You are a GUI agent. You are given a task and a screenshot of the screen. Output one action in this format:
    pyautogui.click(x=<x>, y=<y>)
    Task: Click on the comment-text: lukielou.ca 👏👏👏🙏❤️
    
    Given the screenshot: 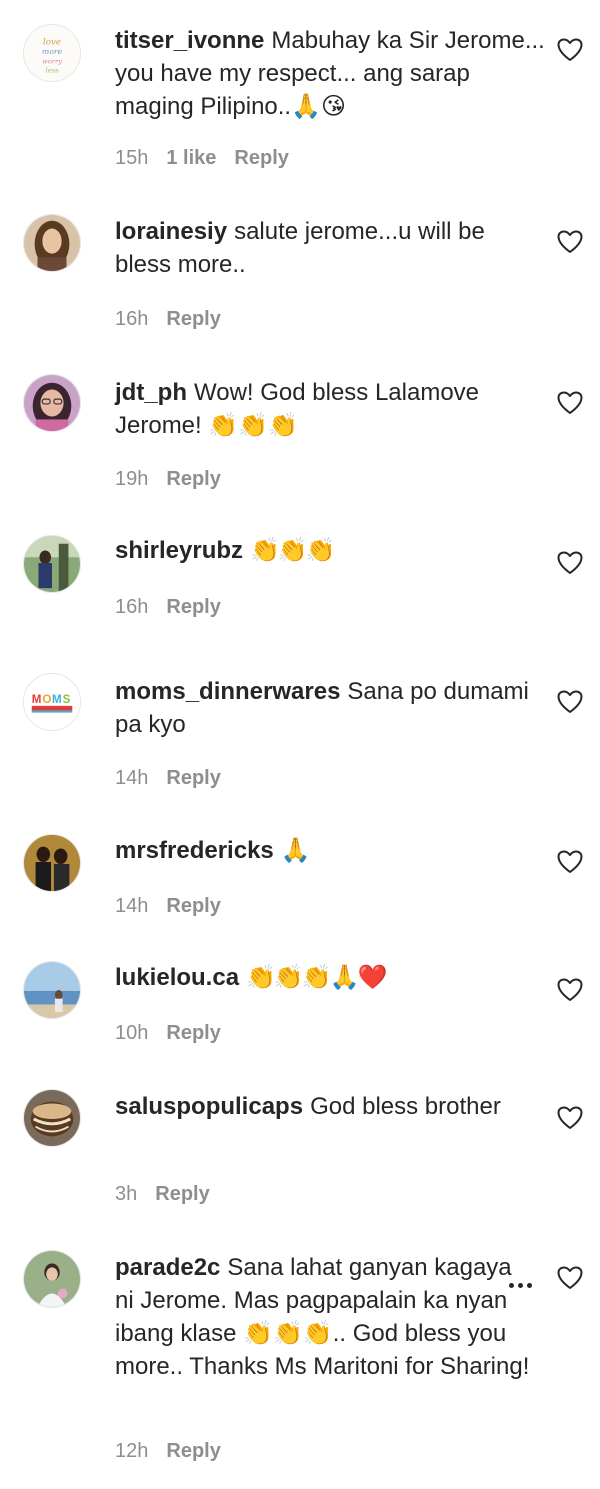 What is the action you would take?
    pyautogui.click(x=330, y=977)
    